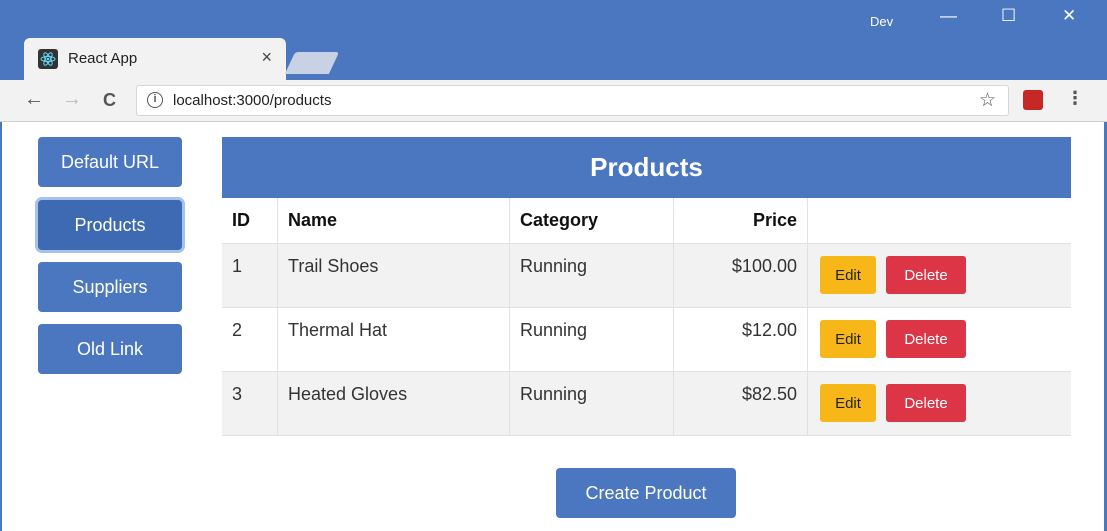 The height and width of the screenshot is (531, 1107). I want to click on cell-price: $100.00, so click(741, 275).